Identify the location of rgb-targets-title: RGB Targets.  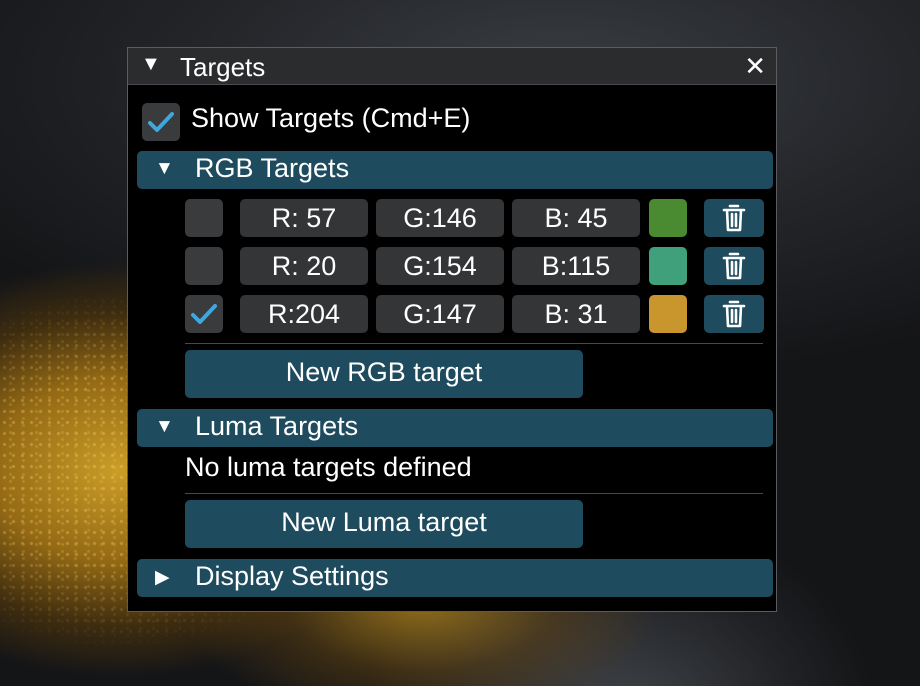
(272, 168).